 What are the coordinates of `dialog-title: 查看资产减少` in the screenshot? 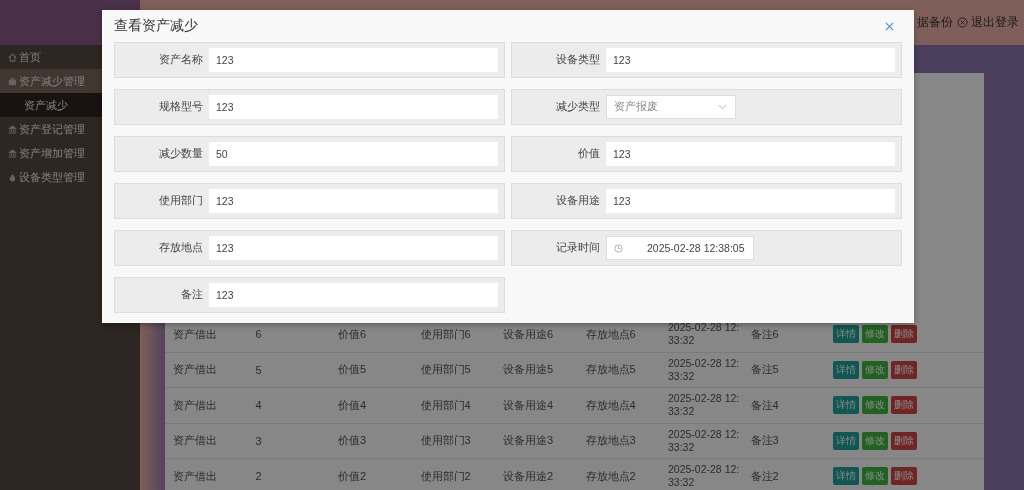 It's located at (156, 26).